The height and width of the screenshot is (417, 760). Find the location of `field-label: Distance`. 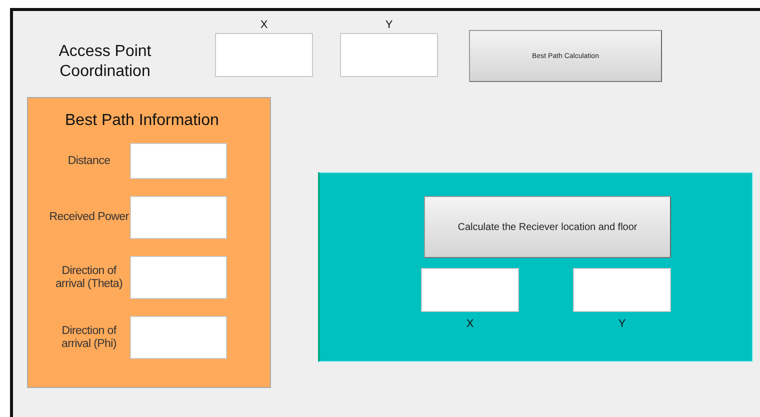

field-label: Distance is located at coordinates (89, 161).